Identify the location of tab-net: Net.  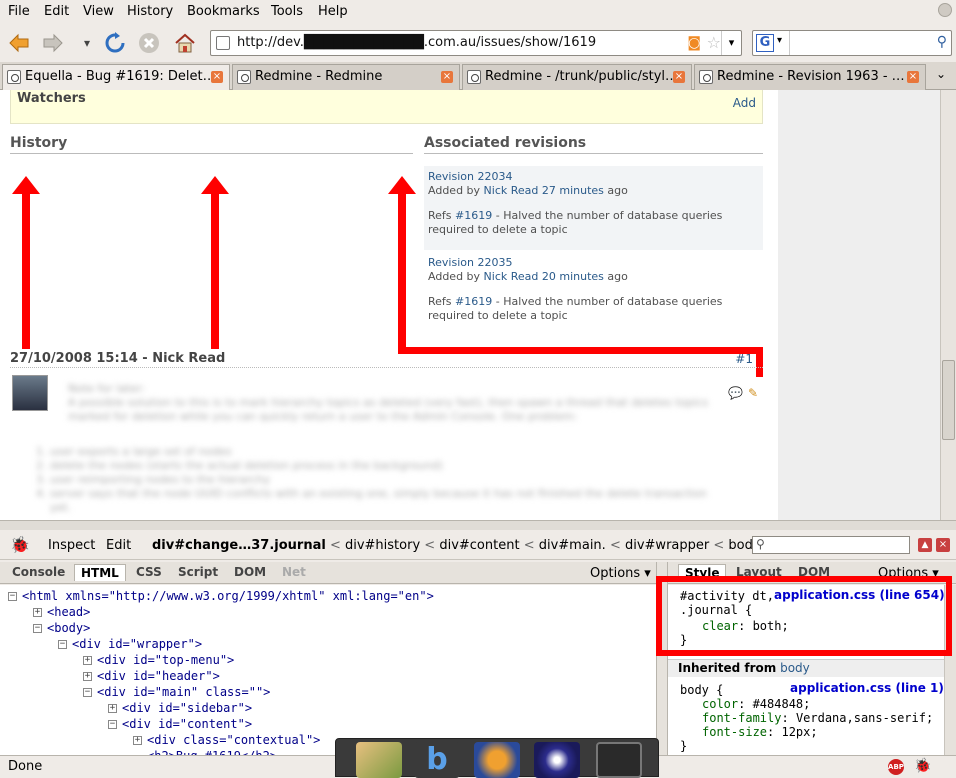
(294, 572).